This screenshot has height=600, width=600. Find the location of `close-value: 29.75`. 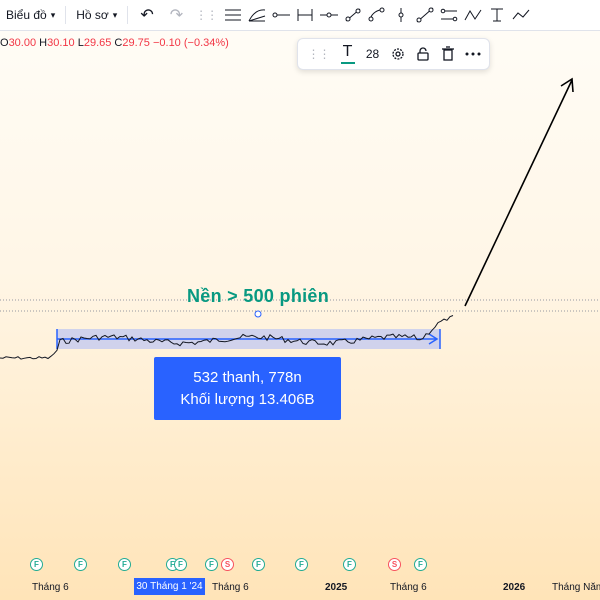

close-value: 29.75 is located at coordinates (136, 43).